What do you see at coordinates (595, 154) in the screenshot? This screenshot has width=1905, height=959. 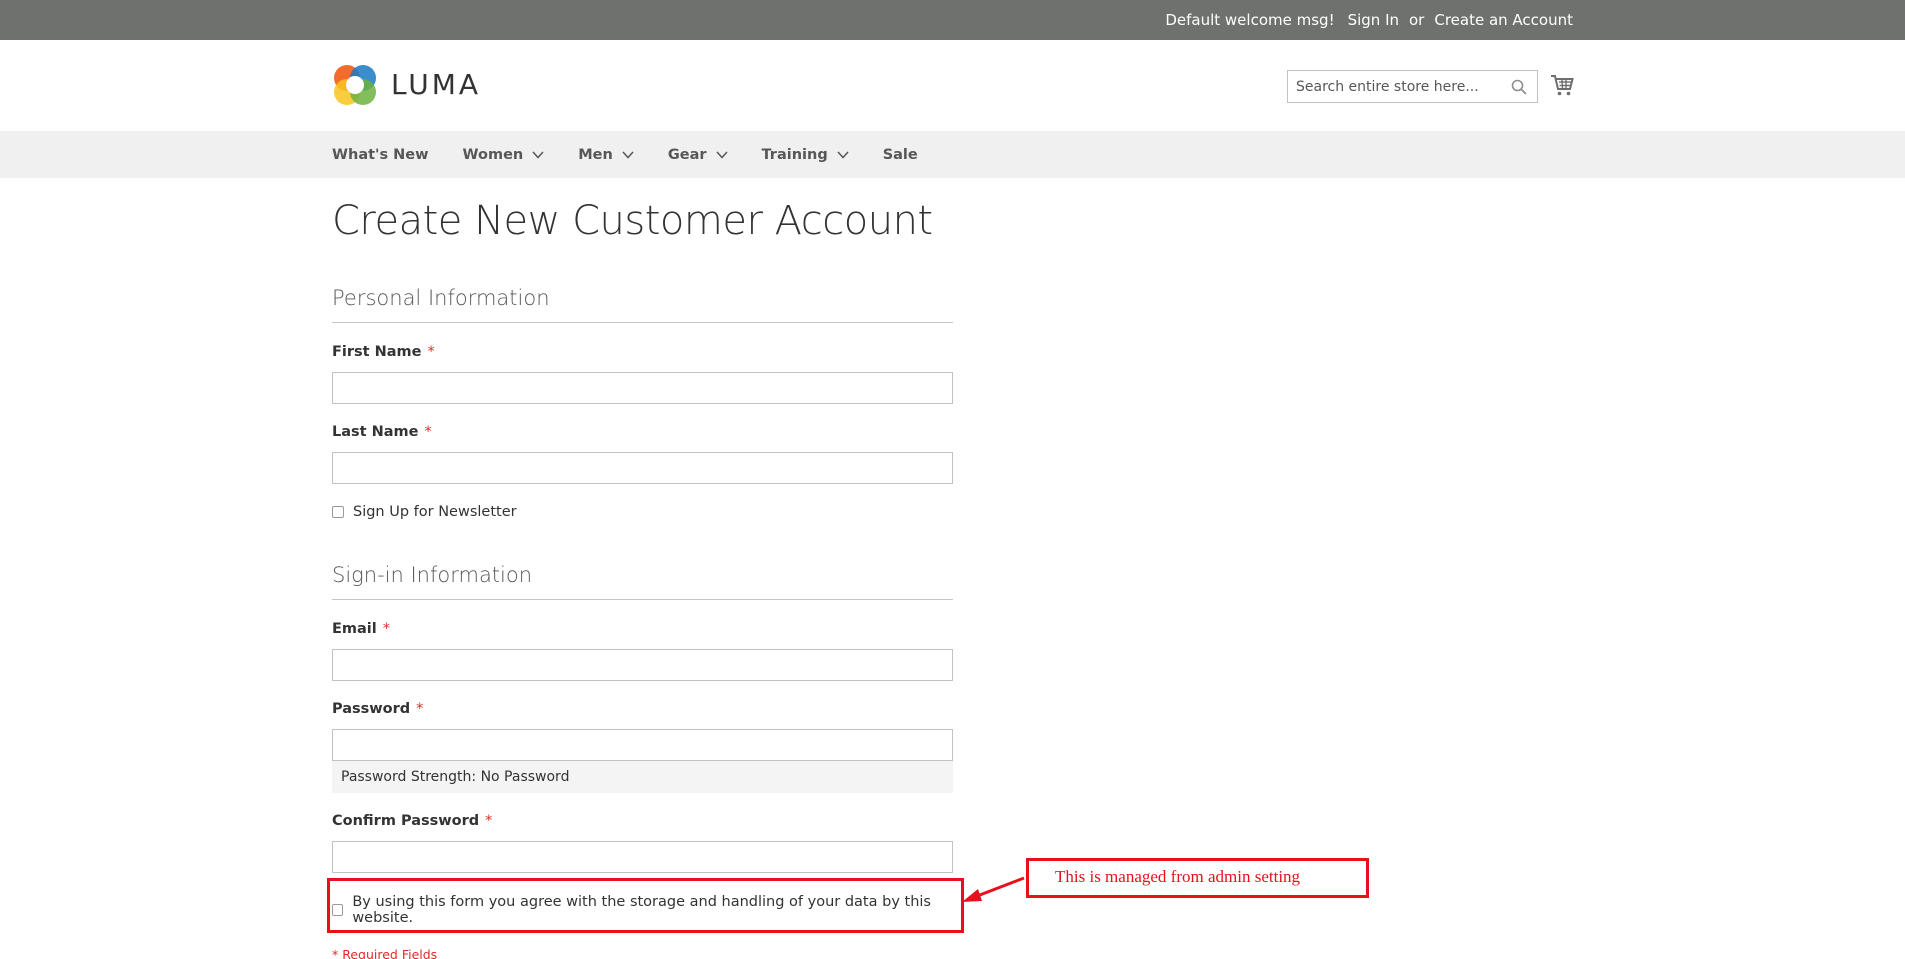 I see `nav-item-label: Men` at bounding box center [595, 154].